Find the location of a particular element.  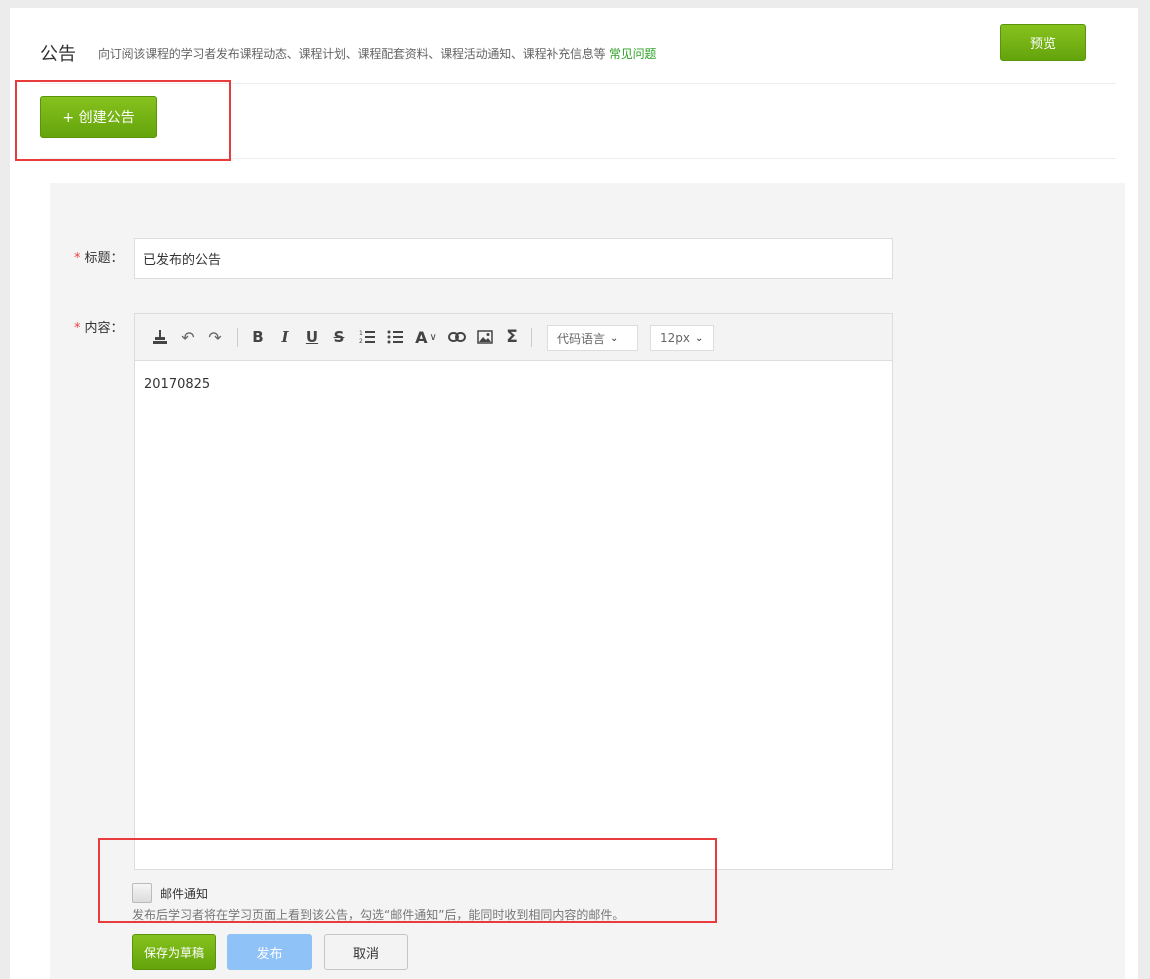

unordered-list-icon is located at coordinates (395, 337).